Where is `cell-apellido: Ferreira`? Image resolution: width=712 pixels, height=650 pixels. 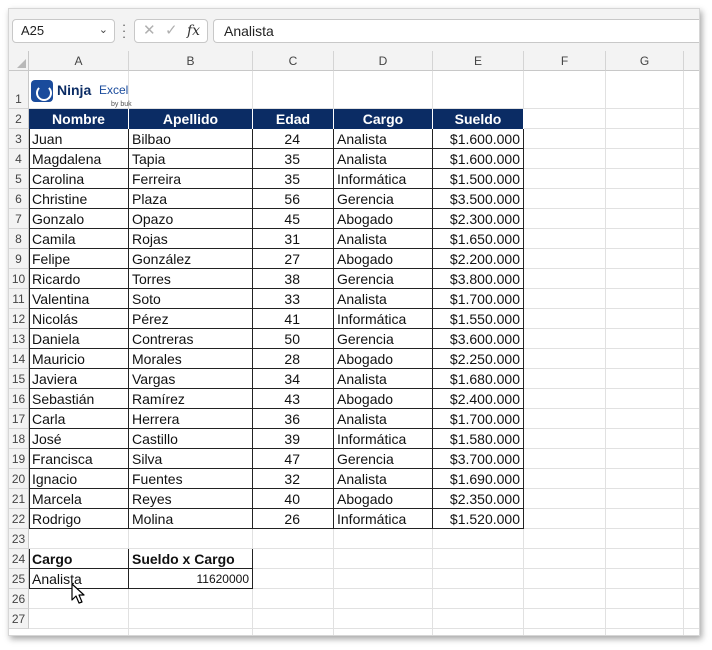
cell-apellido: Ferreira is located at coordinates (191, 179).